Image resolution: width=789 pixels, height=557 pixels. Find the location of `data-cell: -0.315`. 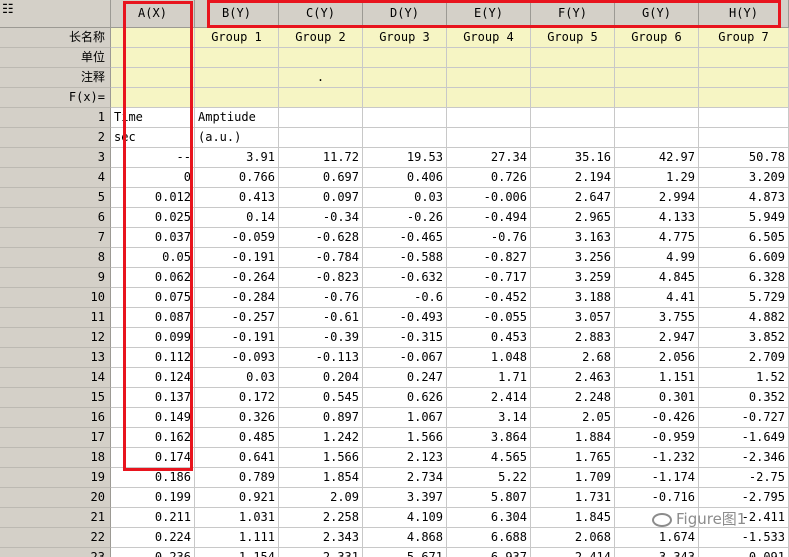

data-cell: -0.315 is located at coordinates (405, 338).